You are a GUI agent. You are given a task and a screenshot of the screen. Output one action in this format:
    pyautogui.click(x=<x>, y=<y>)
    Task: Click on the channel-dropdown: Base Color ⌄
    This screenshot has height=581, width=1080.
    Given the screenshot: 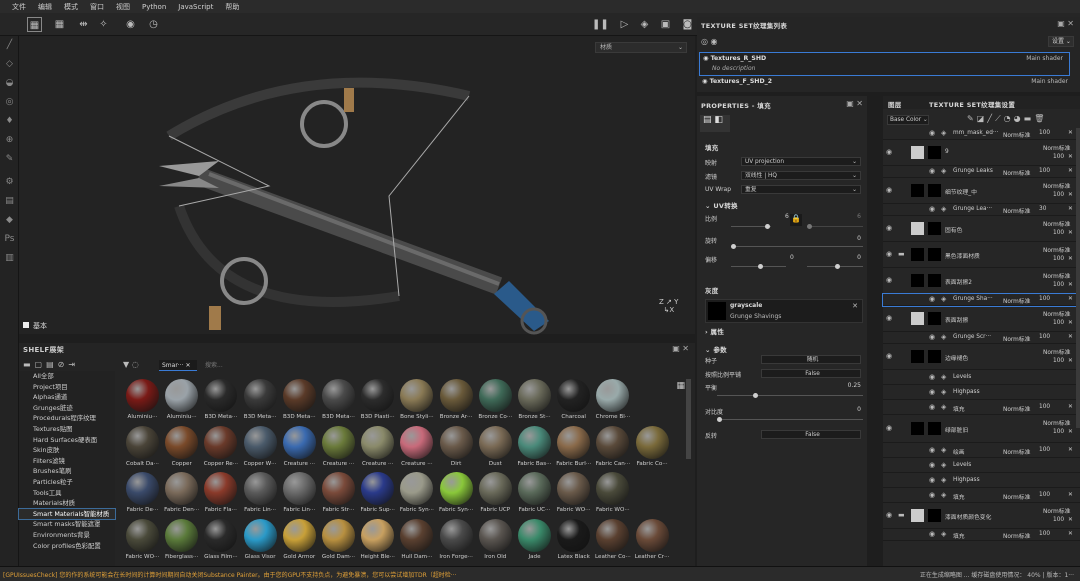 What is the action you would take?
    pyautogui.click(x=908, y=120)
    